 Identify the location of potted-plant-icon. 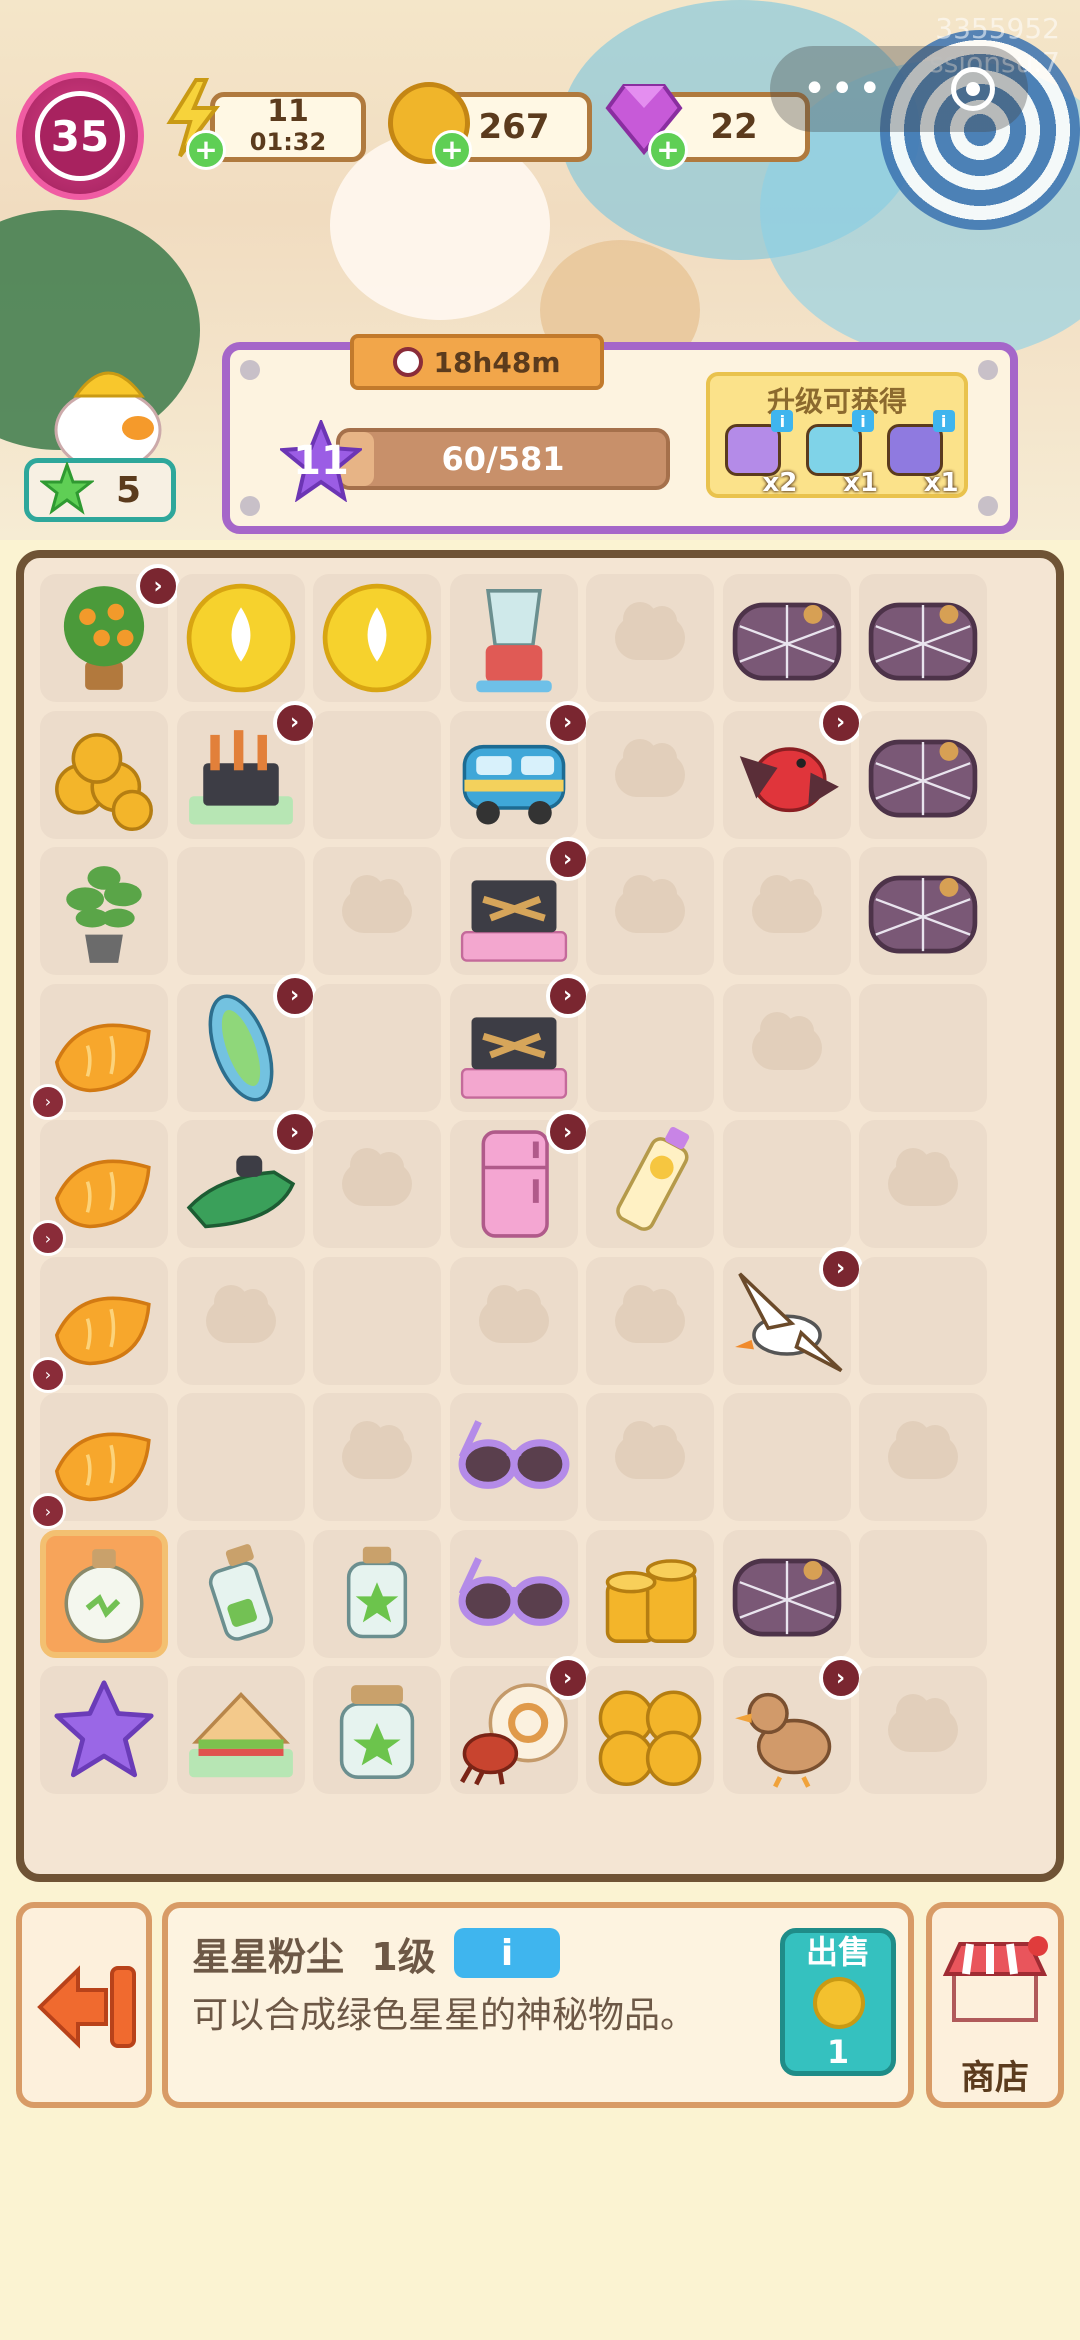
(104, 911).